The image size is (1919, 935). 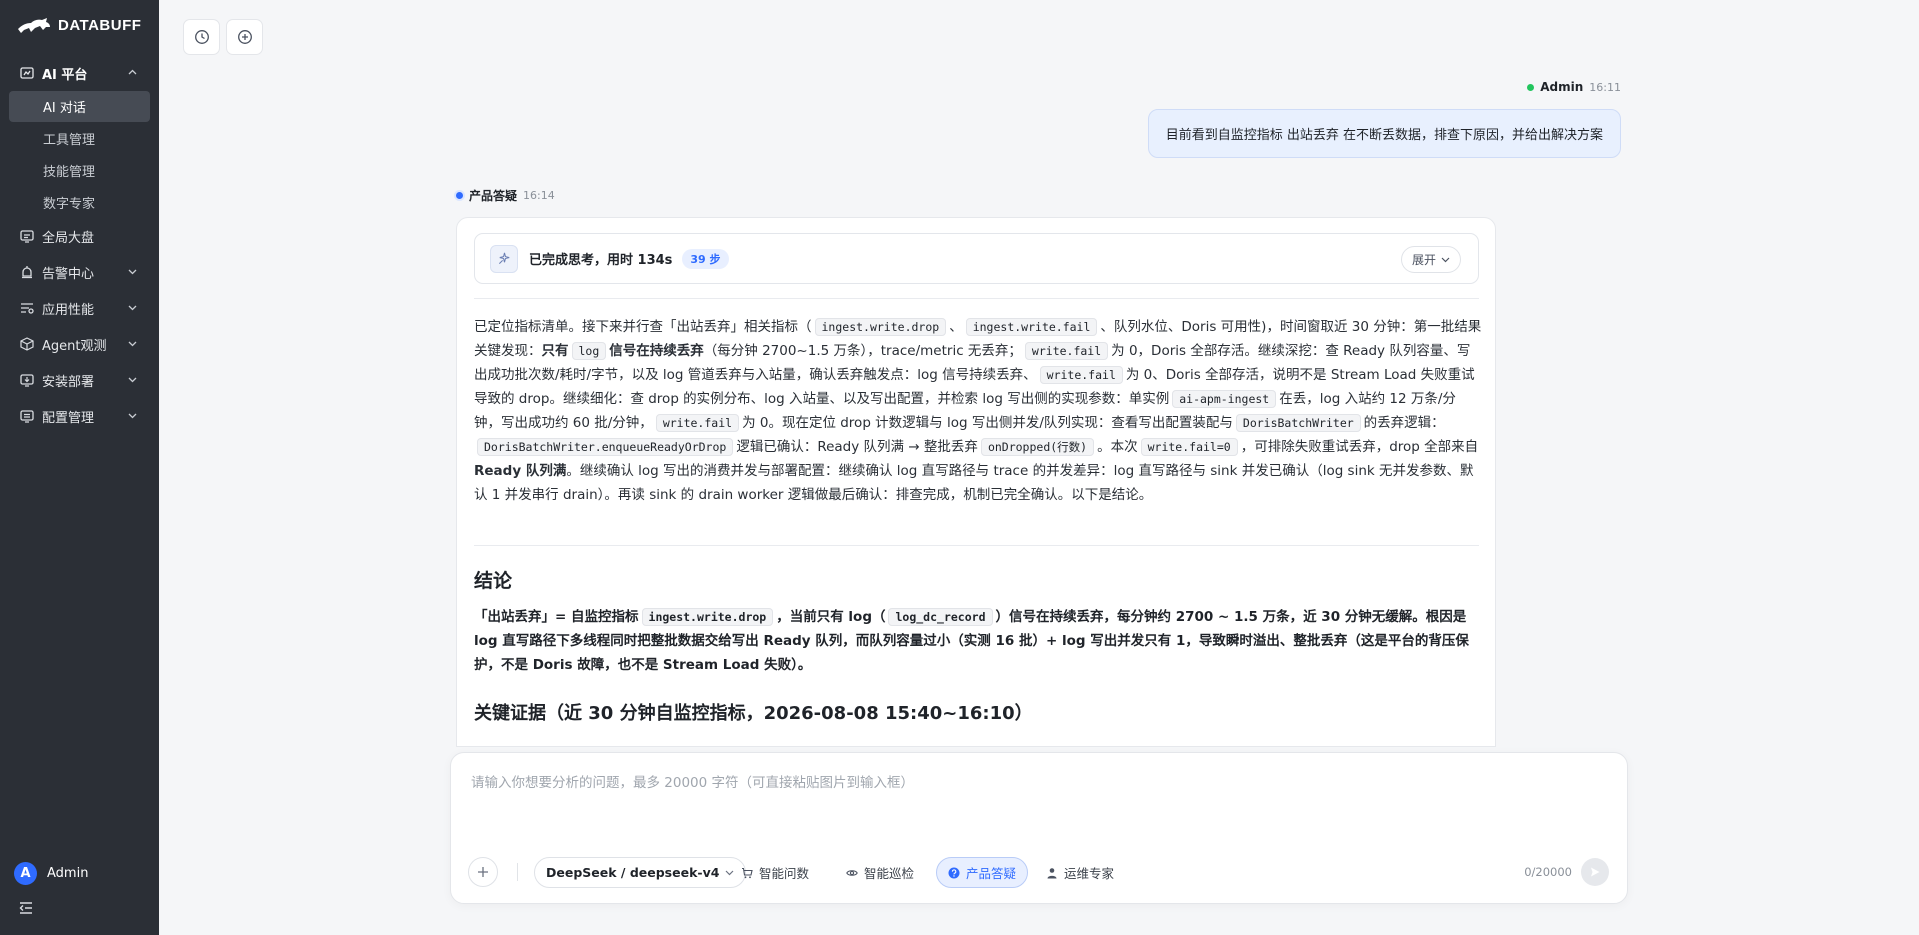 I want to click on sidebar-item-ai-chat: AI 对话, so click(x=79, y=106).